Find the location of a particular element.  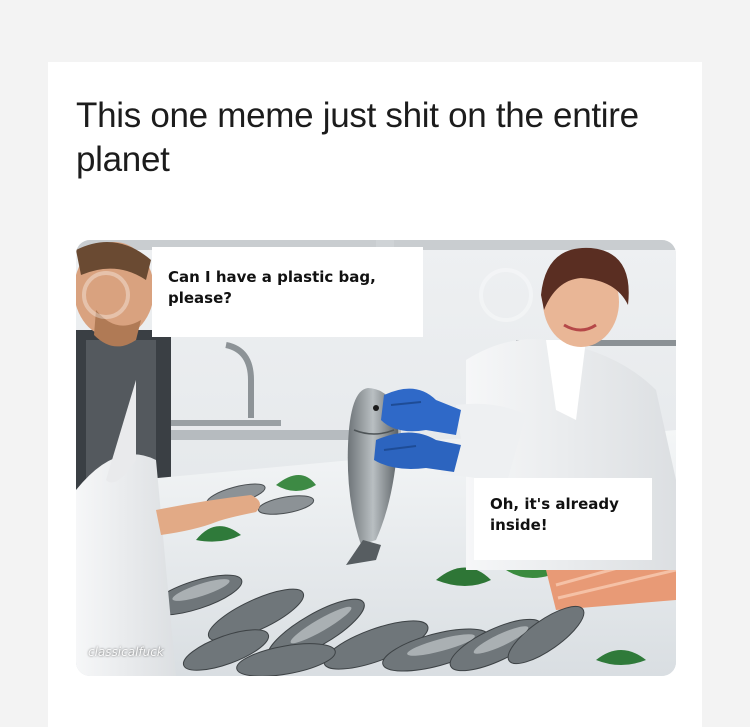

customer-caption-line-2: please? is located at coordinates (200, 298).